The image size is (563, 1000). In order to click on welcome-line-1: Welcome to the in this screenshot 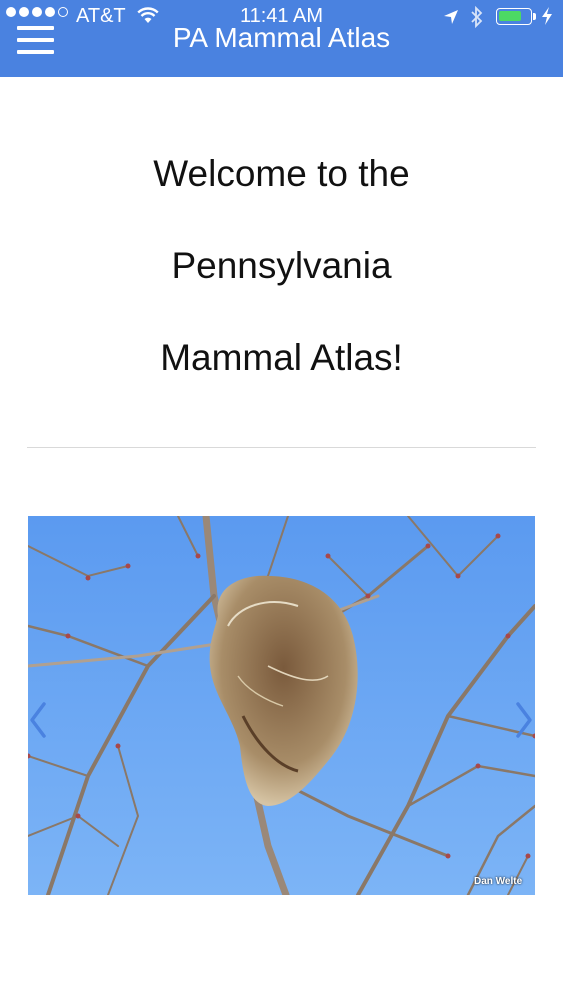, I will do `click(281, 173)`.